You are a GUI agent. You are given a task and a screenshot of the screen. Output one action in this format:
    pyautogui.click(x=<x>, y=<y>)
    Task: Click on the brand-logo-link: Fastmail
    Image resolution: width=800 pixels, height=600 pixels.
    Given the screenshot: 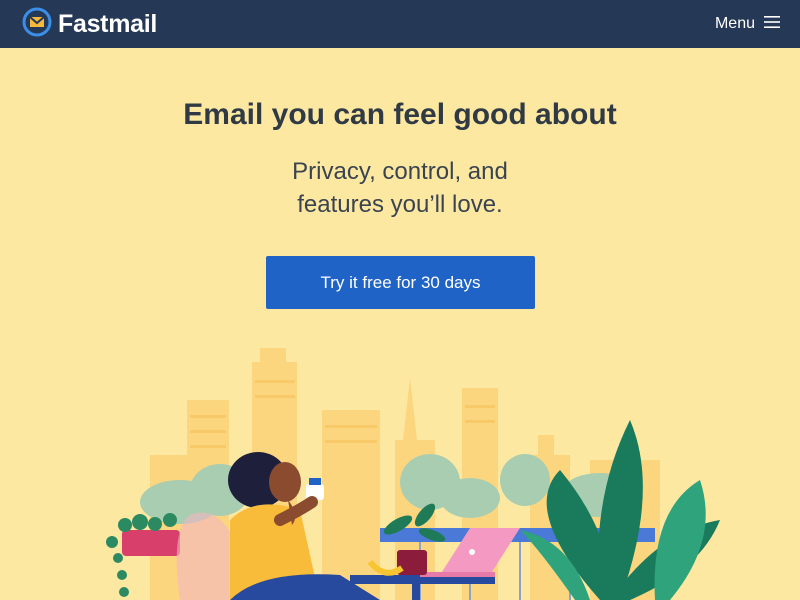 What is the action you would take?
    pyautogui.click(x=89, y=24)
    